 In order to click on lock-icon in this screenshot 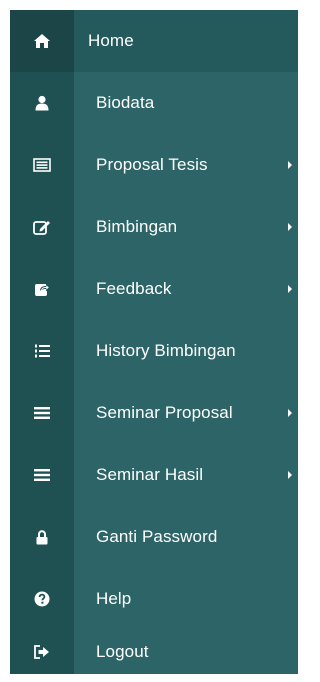, I will do `click(42, 537)`.